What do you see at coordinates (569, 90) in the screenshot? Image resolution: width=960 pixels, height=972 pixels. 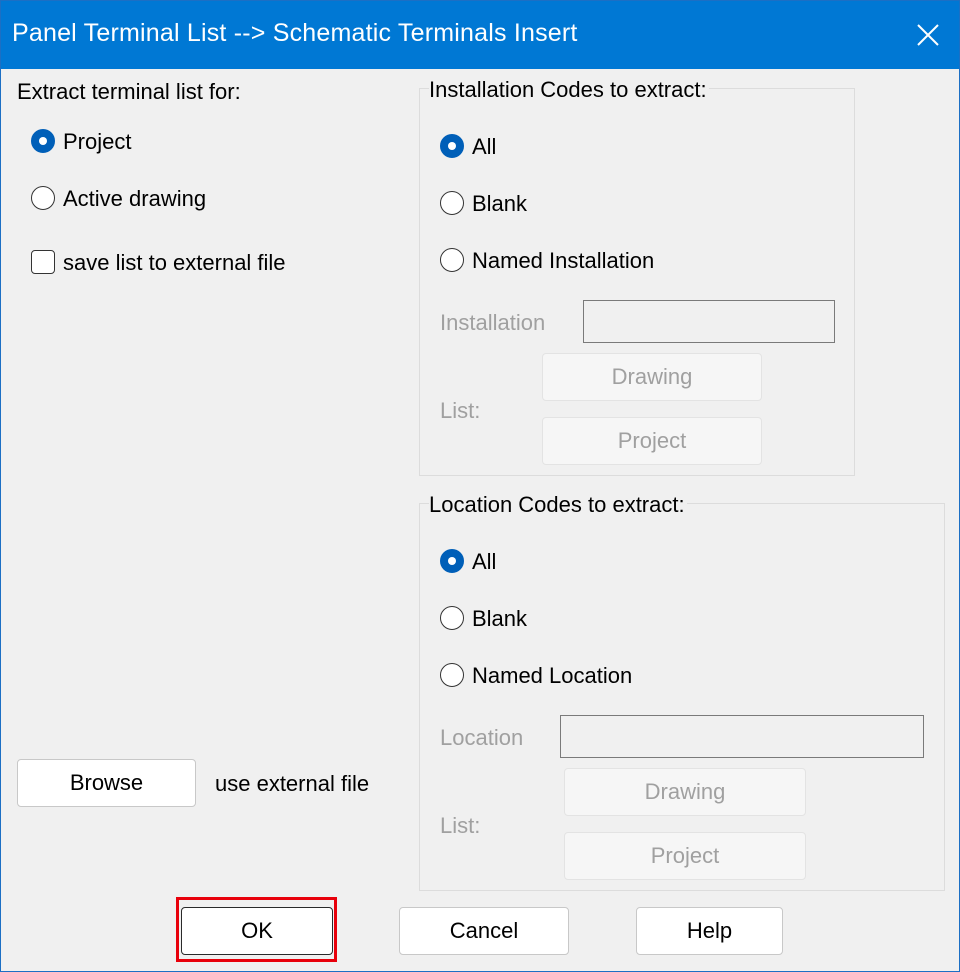 I see `installation-heading: Installation Codes to extract:` at bounding box center [569, 90].